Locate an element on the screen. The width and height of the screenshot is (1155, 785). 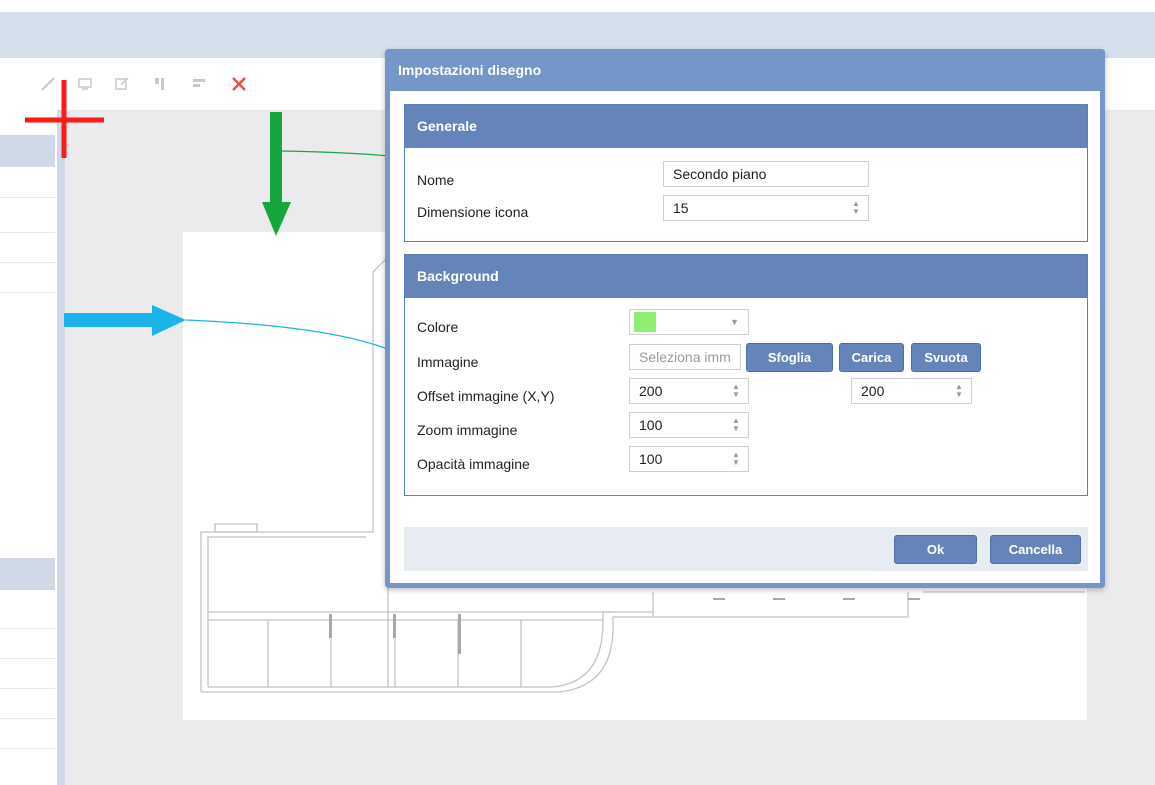
align-top-icon is located at coordinates (199, 84).